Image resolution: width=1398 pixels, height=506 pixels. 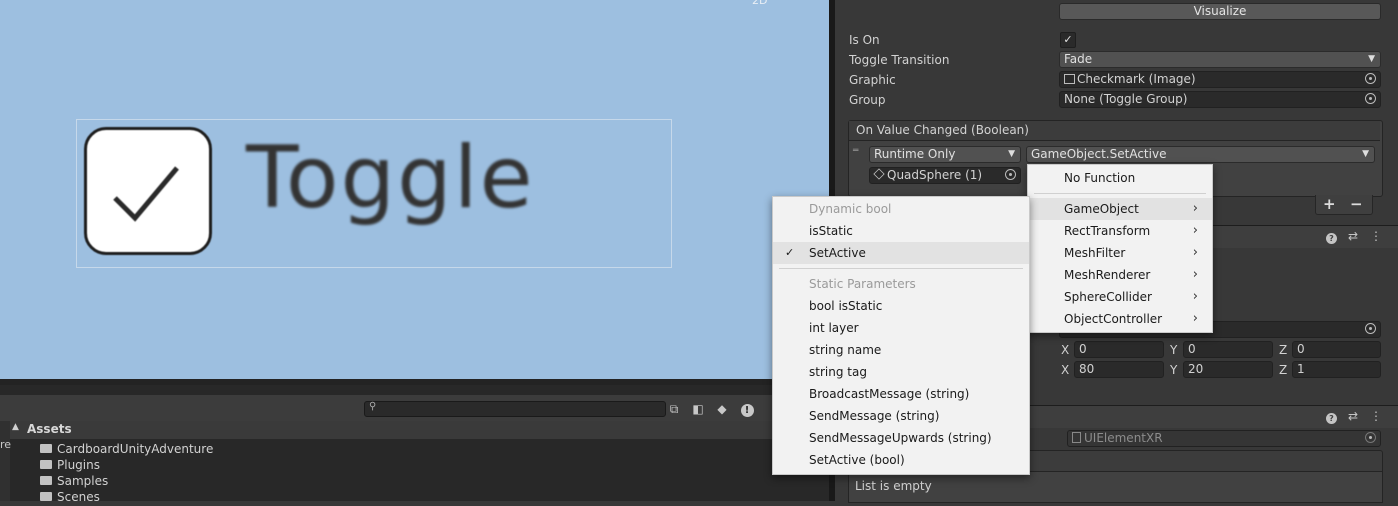 I want to click on group-label: Group, so click(x=867, y=100).